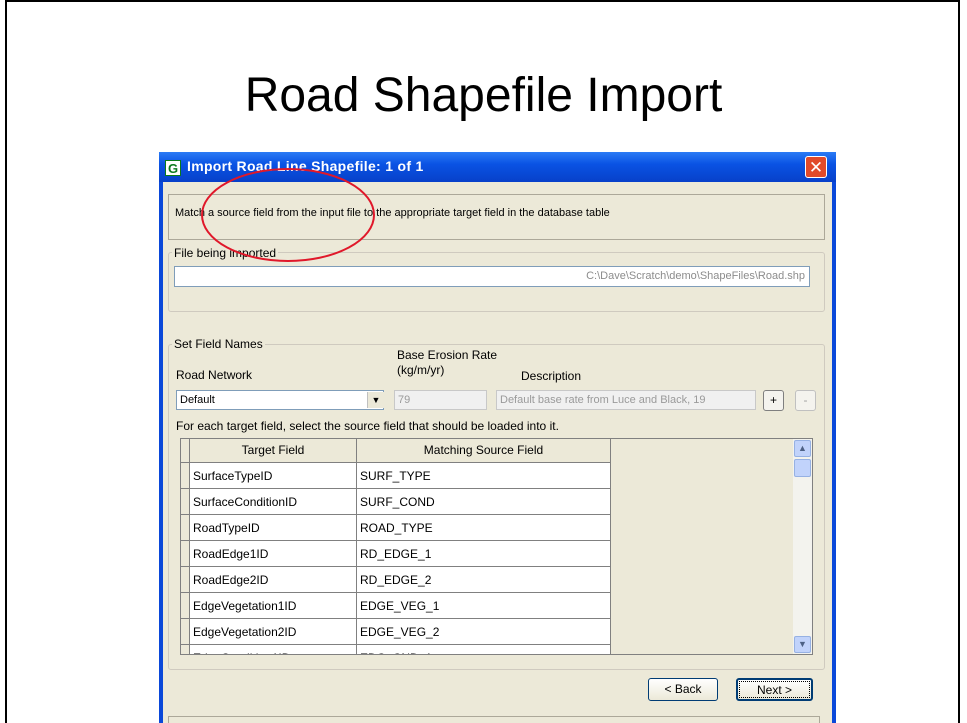 The width and height of the screenshot is (967, 723). Describe the element at coordinates (484, 528) in the screenshot. I see `source-field-cell: ROAD_TYPE` at that location.